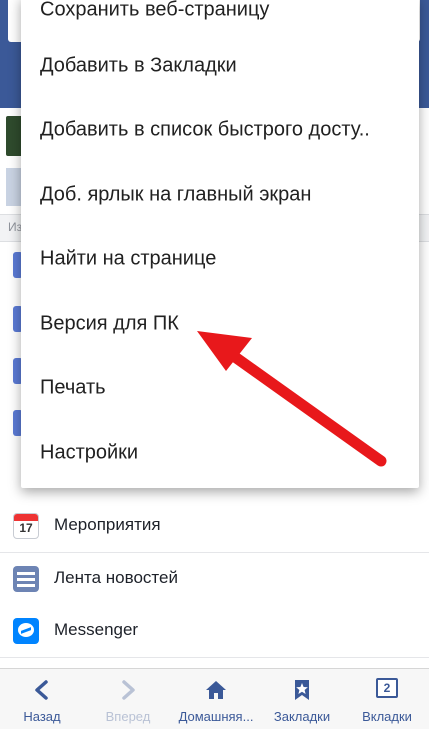  Describe the element at coordinates (214, 579) in the screenshot. I see `list-item-news-feed: Лента новостей` at that location.